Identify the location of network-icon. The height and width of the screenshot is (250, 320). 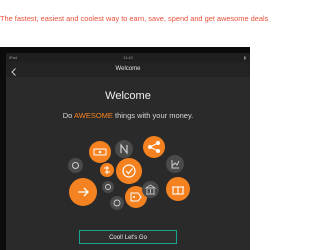
(124, 149).